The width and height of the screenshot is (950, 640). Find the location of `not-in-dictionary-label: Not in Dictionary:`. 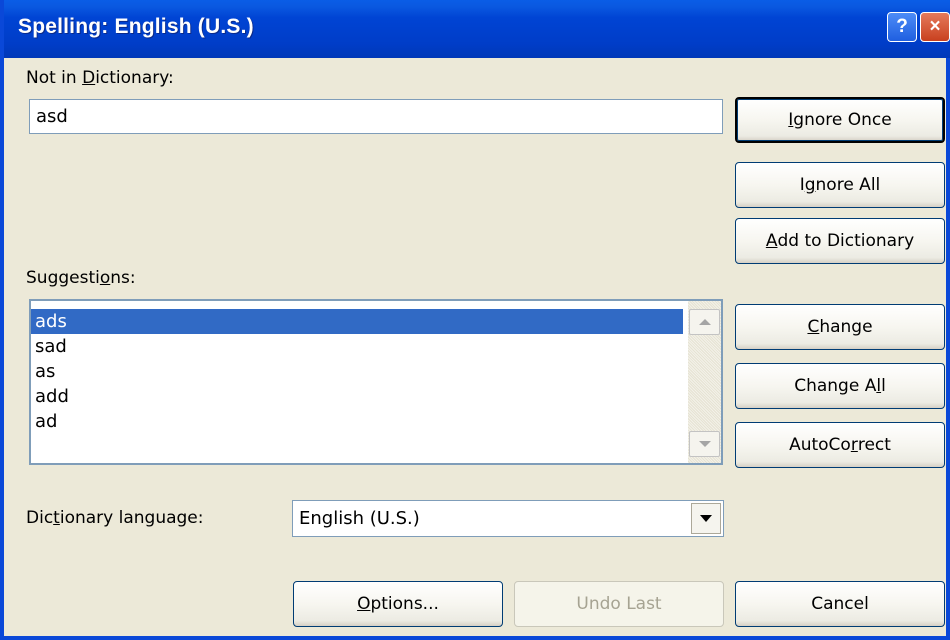

not-in-dictionary-label: Not in Dictionary: is located at coordinates (100, 78).